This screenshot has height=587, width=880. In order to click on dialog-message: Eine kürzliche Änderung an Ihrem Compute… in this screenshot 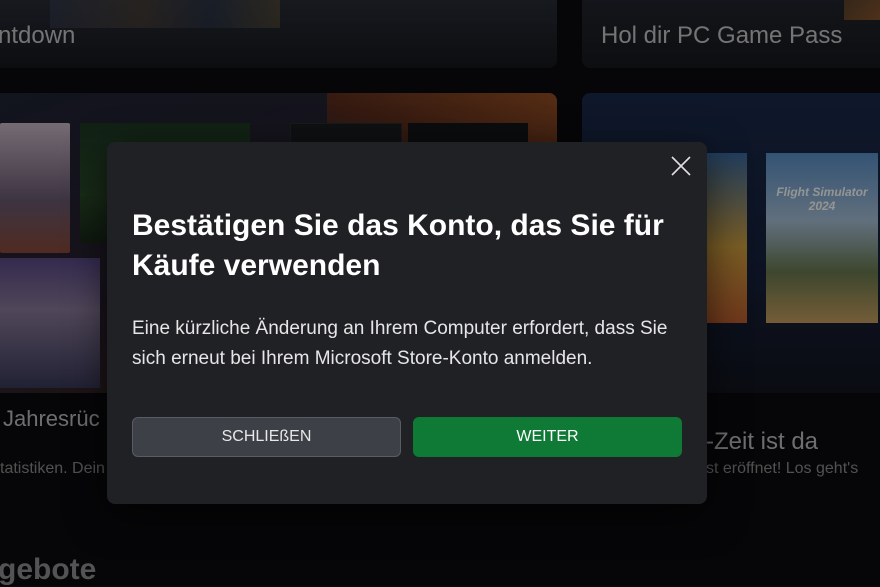, I will do `click(400, 343)`.